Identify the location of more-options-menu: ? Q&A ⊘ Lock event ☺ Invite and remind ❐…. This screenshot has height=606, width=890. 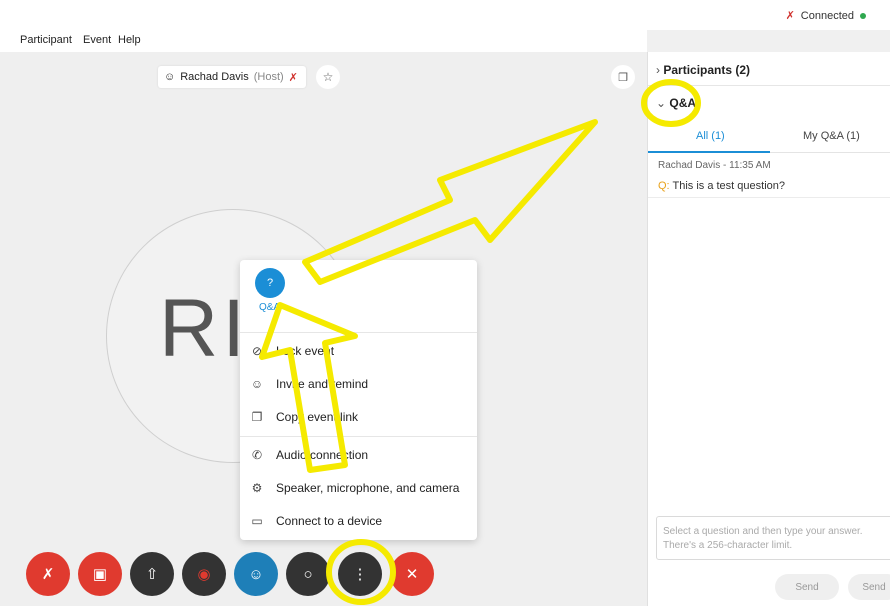
(358, 400).